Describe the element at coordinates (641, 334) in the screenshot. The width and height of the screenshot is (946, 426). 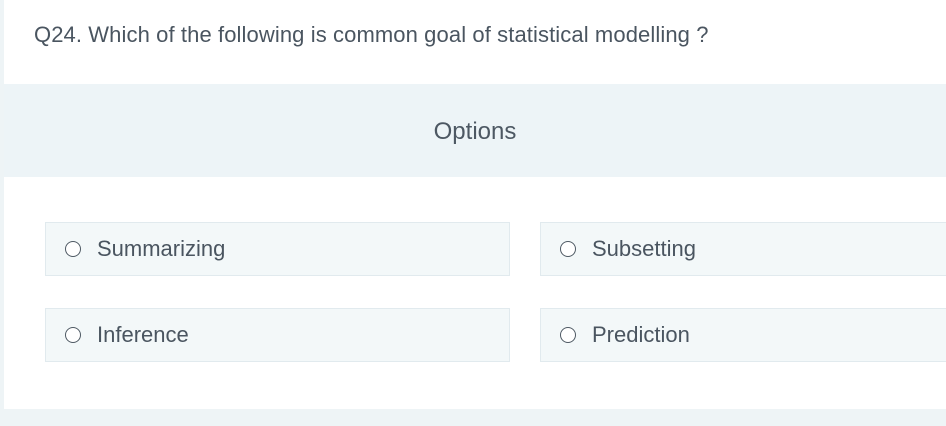
I see `option-label: Prediction` at that location.